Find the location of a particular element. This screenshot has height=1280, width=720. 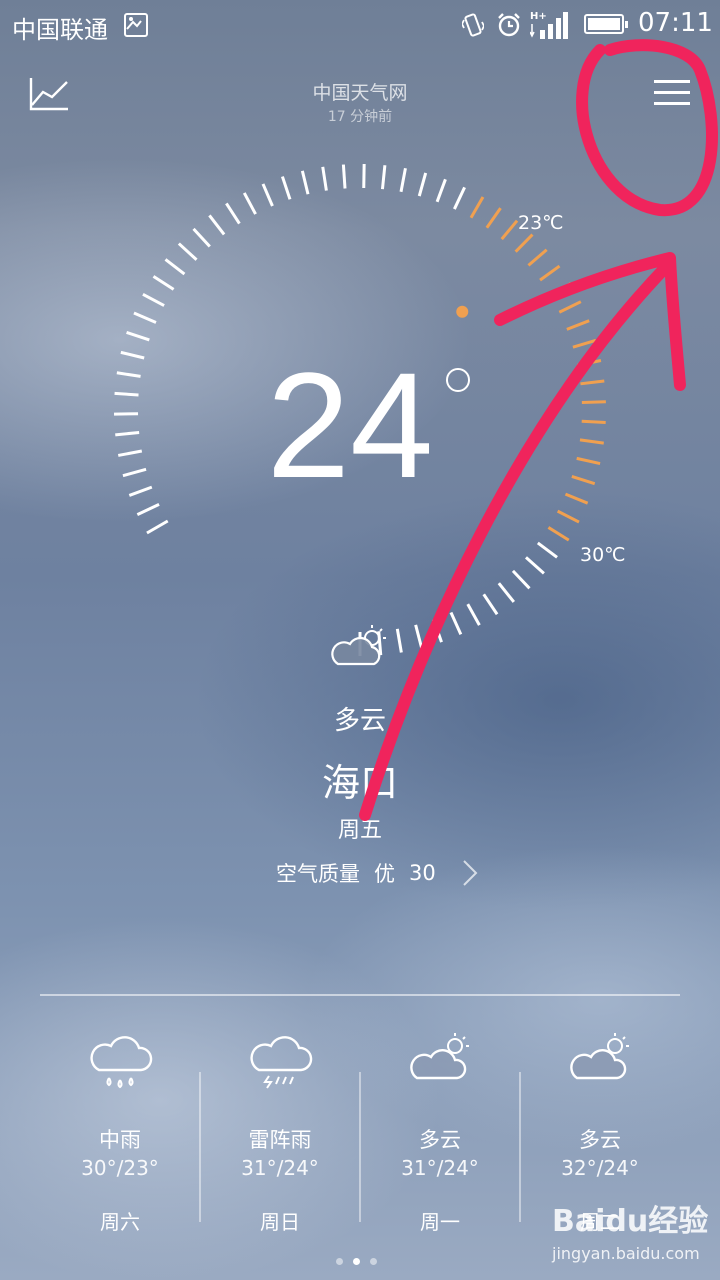

forecast-day: 雷阵雨 31°/24° 周日 is located at coordinates (280, 1132).